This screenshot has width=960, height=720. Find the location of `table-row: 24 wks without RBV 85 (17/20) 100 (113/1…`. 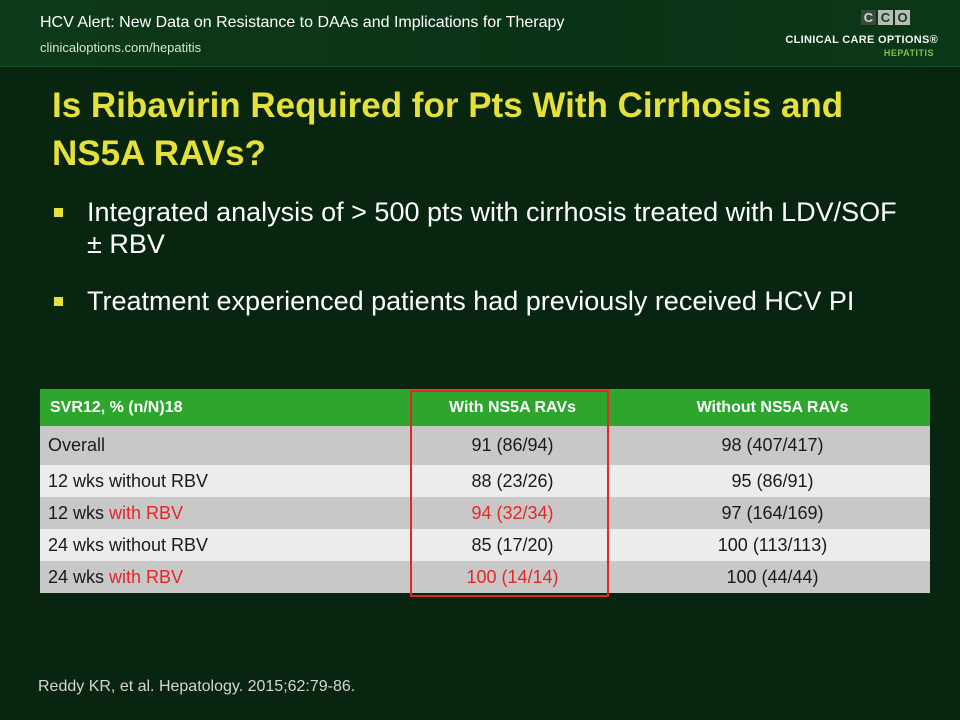

table-row: 24 wks without RBV 85 (17/20) 100 (113/1… is located at coordinates (485, 545).